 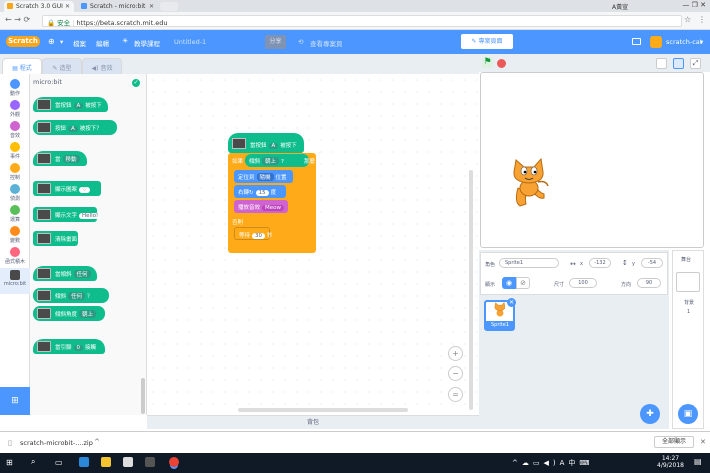 What do you see at coordinates (33, 462) in the screenshot?
I see `search-icon: ⌕` at bounding box center [33, 462].